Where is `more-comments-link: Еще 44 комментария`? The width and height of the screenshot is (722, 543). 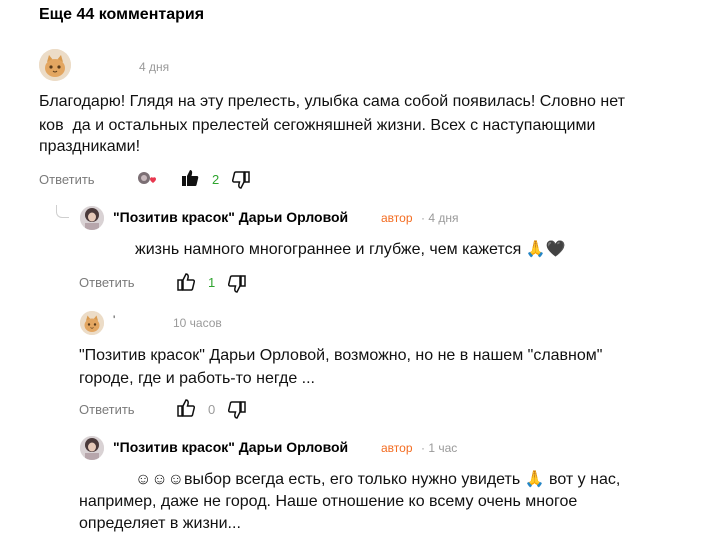
more-comments-link: Еще 44 комментария is located at coordinates (121, 15).